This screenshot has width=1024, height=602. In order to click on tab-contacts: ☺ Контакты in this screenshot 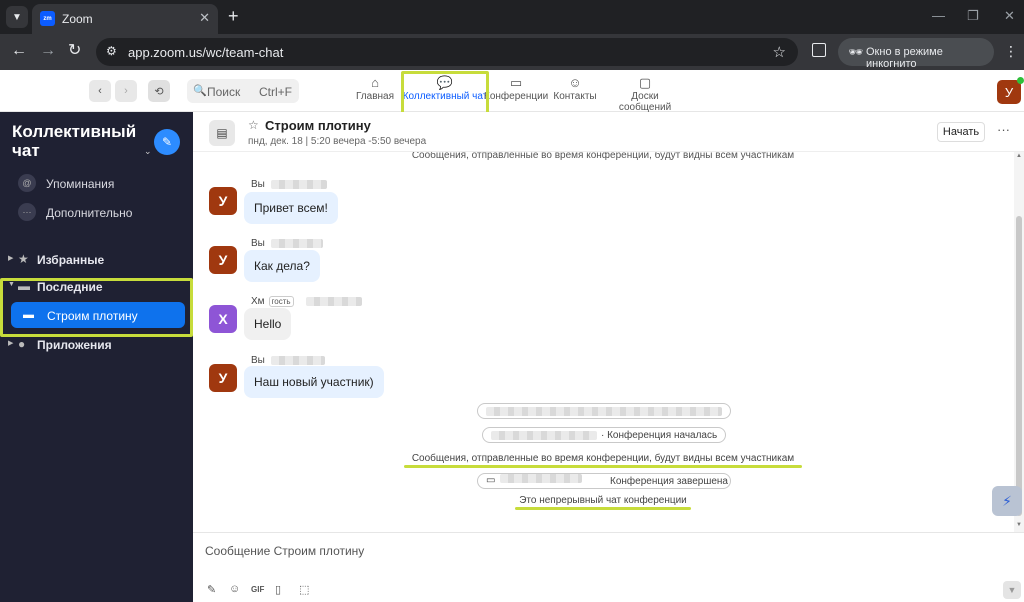, I will do `click(575, 91)`.